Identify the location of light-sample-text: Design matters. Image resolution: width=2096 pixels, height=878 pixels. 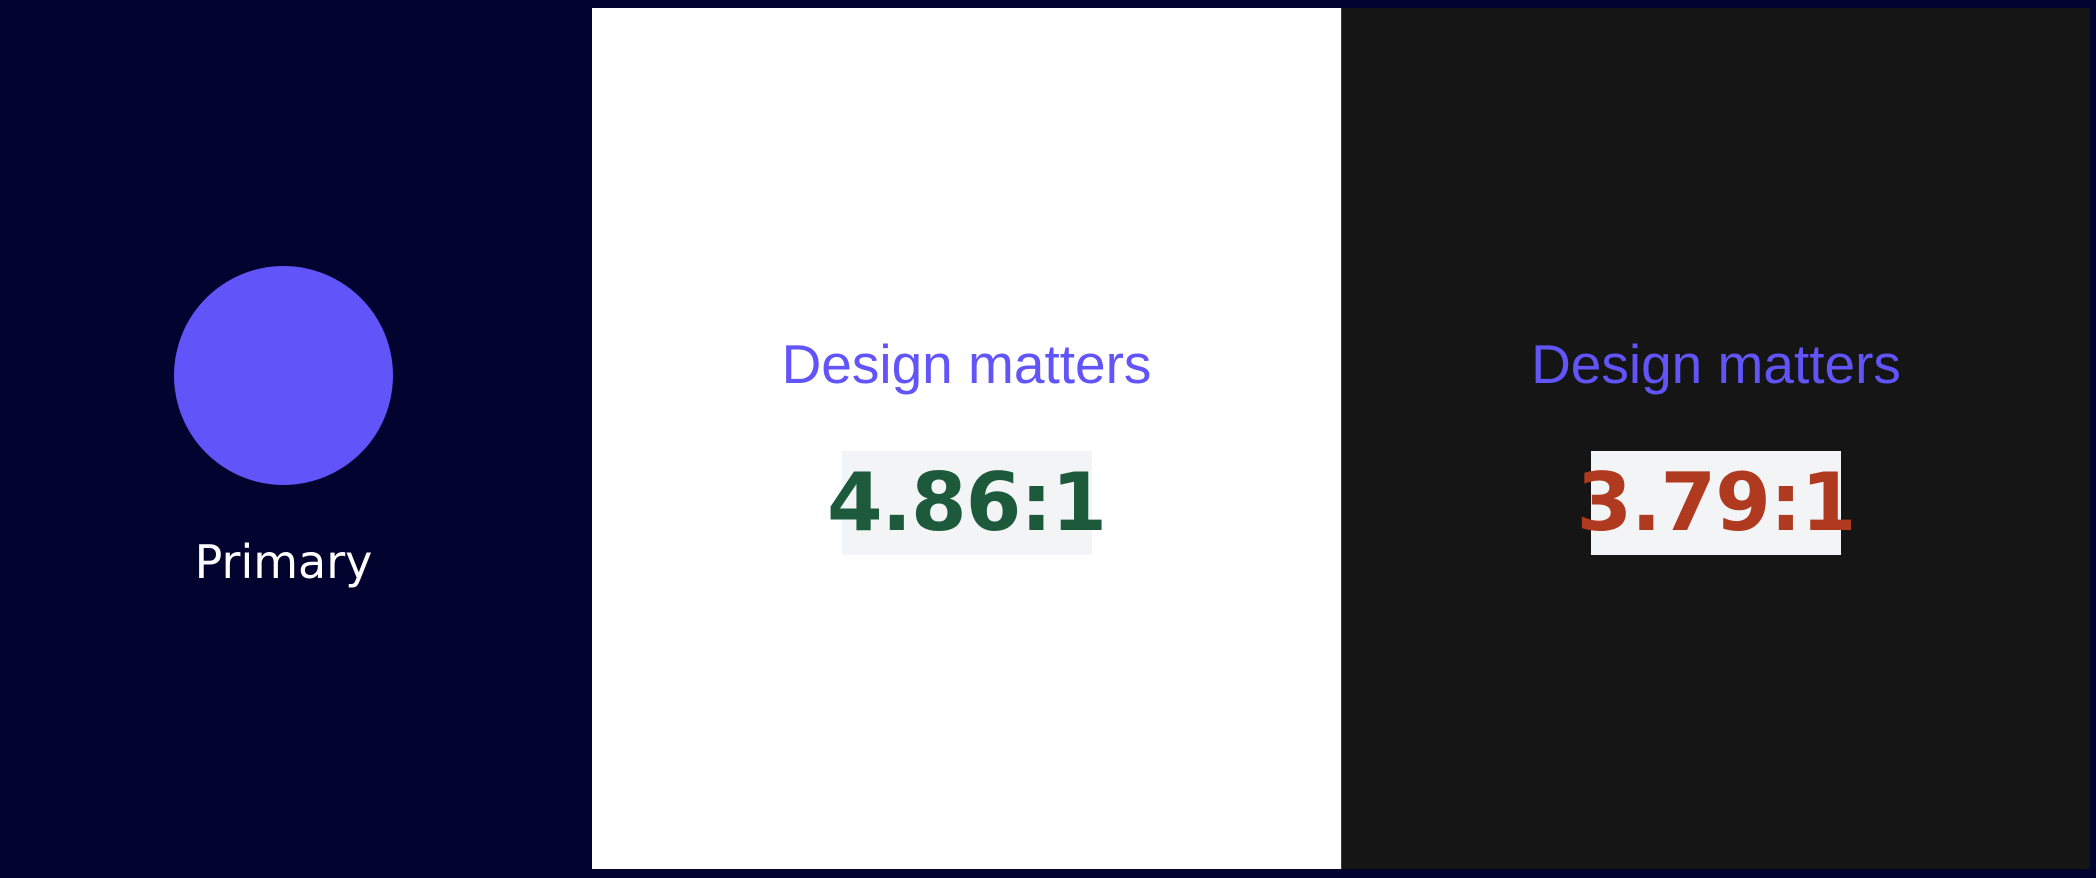
(966, 364).